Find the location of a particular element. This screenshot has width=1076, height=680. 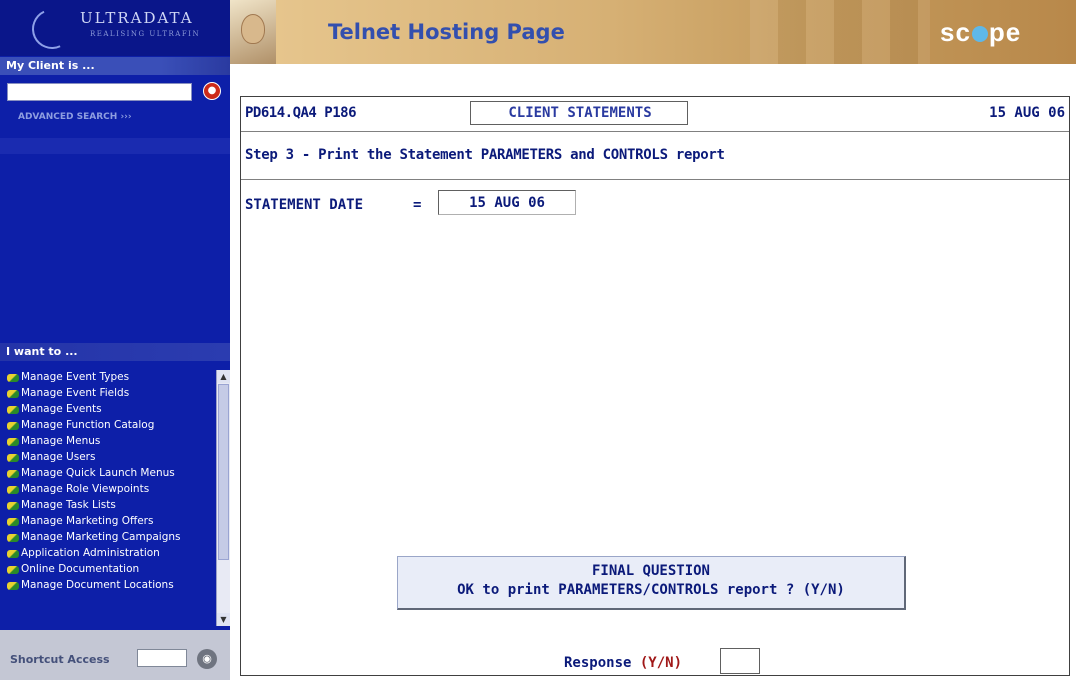

menu-item-label: Manage Role Viewpoints is located at coordinates (85, 489).